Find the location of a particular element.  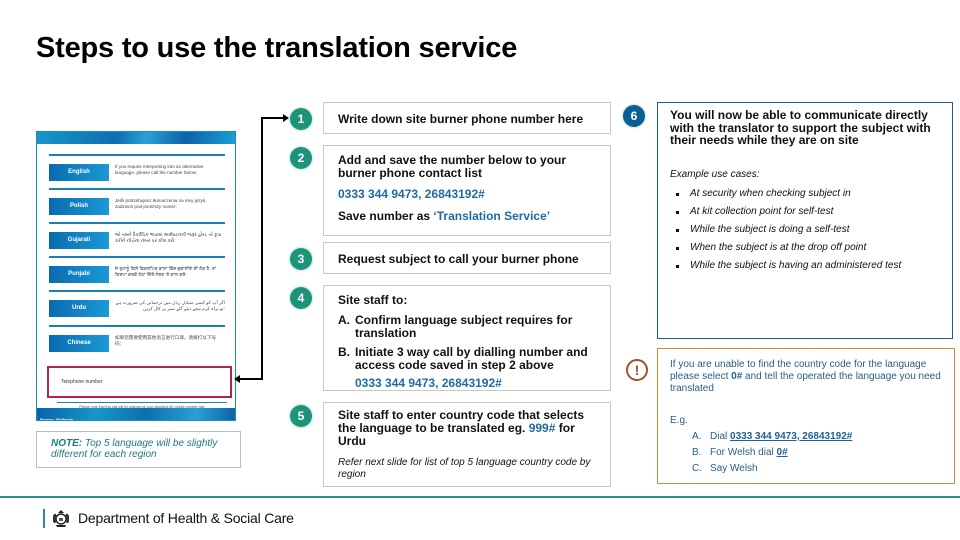

eg-item-a: A. Dial 0333 344 9473, 26843192# is located at coordinates (772, 436).